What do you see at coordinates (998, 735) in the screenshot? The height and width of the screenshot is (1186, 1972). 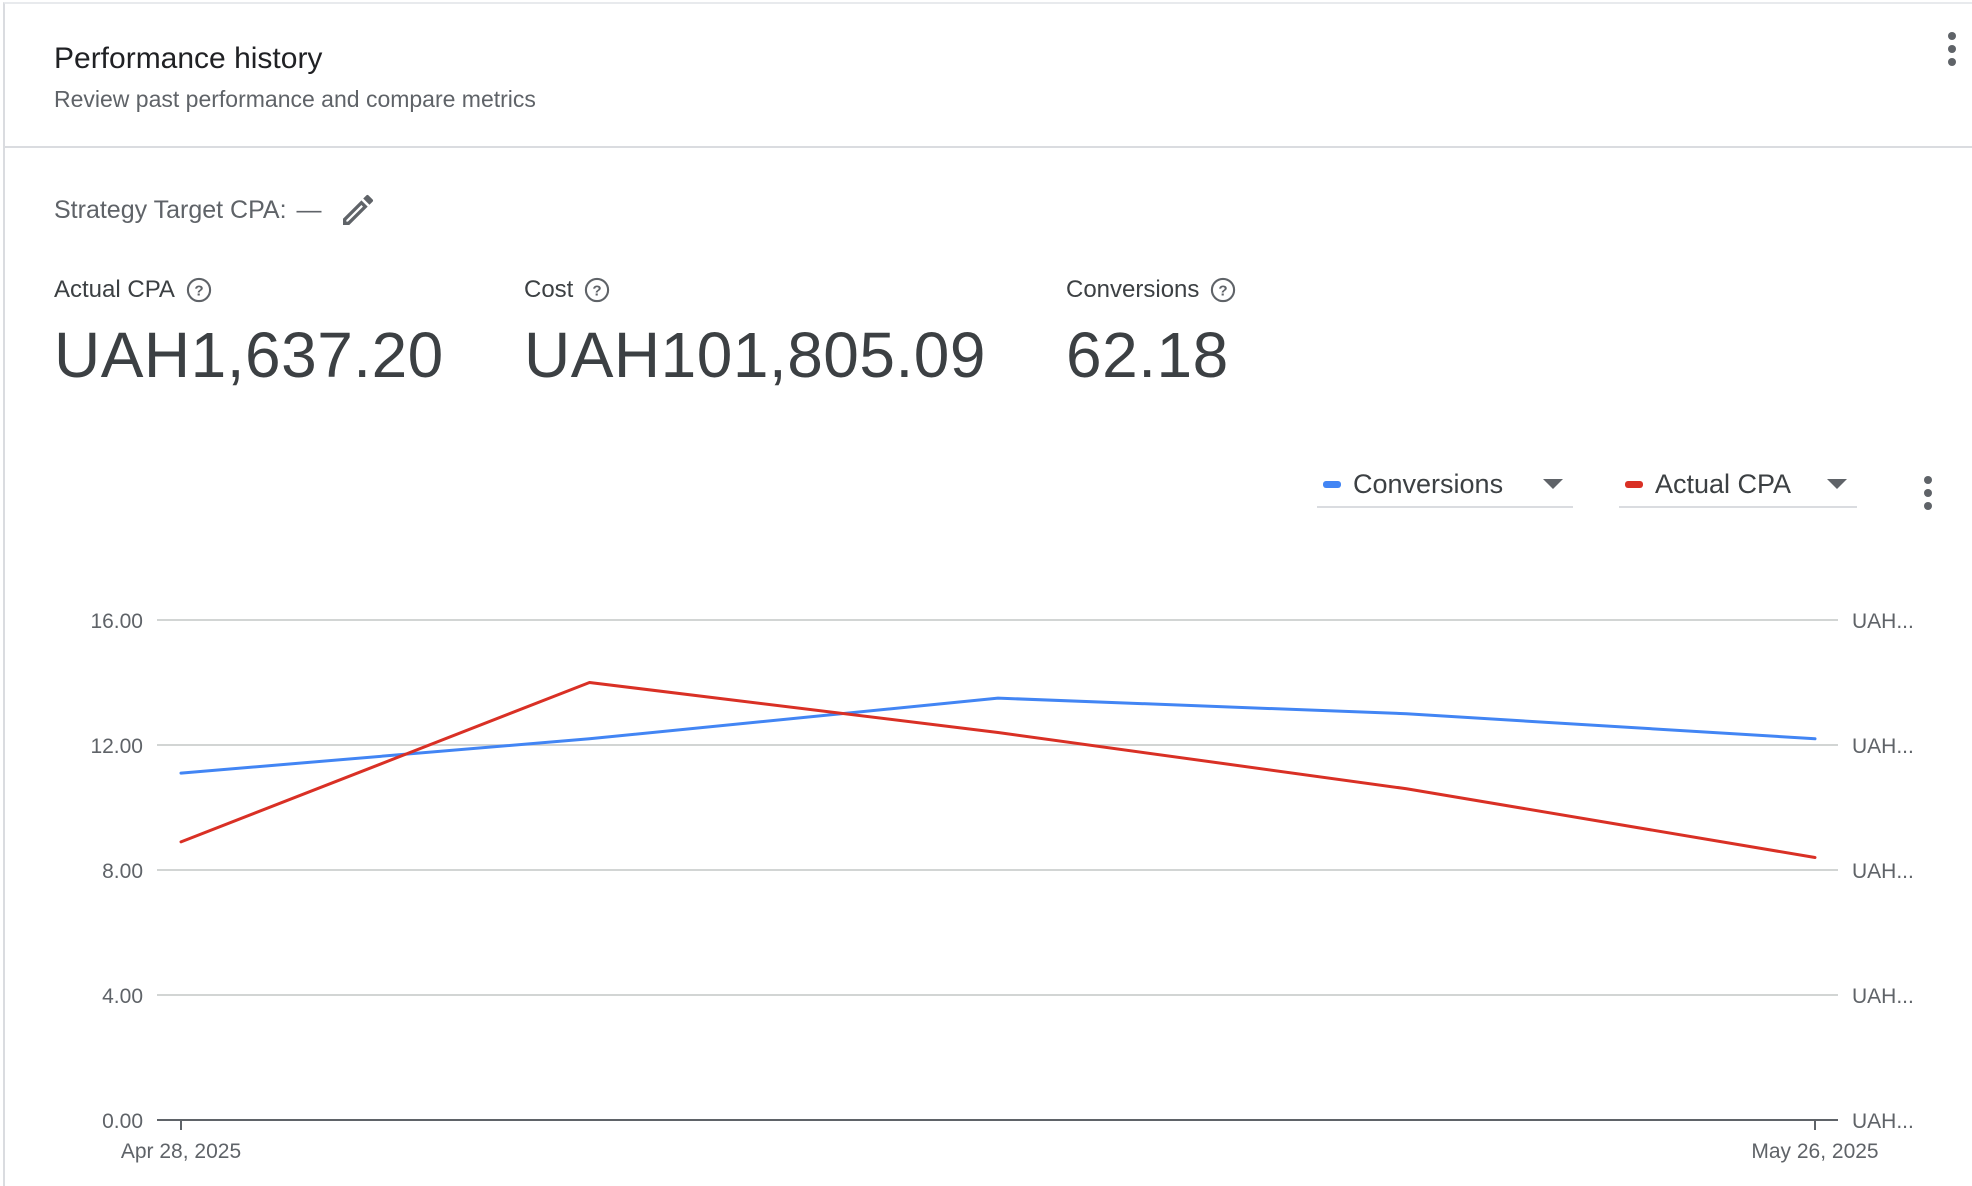 I see `series-line-conversions` at bounding box center [998, 735].